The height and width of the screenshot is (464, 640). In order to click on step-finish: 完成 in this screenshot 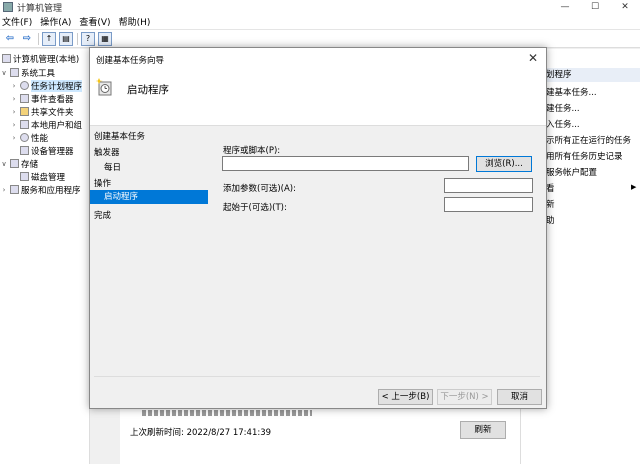, I will do `click(103, 216)`.